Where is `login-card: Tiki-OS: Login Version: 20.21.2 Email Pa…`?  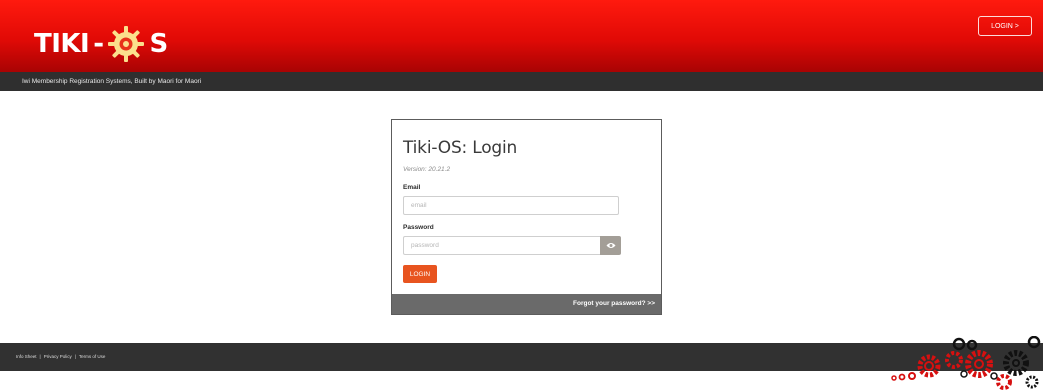 login-card: Tiki-OS: Login Version: 20.21.2 Email Pa… is located at coordinates (526, 217).